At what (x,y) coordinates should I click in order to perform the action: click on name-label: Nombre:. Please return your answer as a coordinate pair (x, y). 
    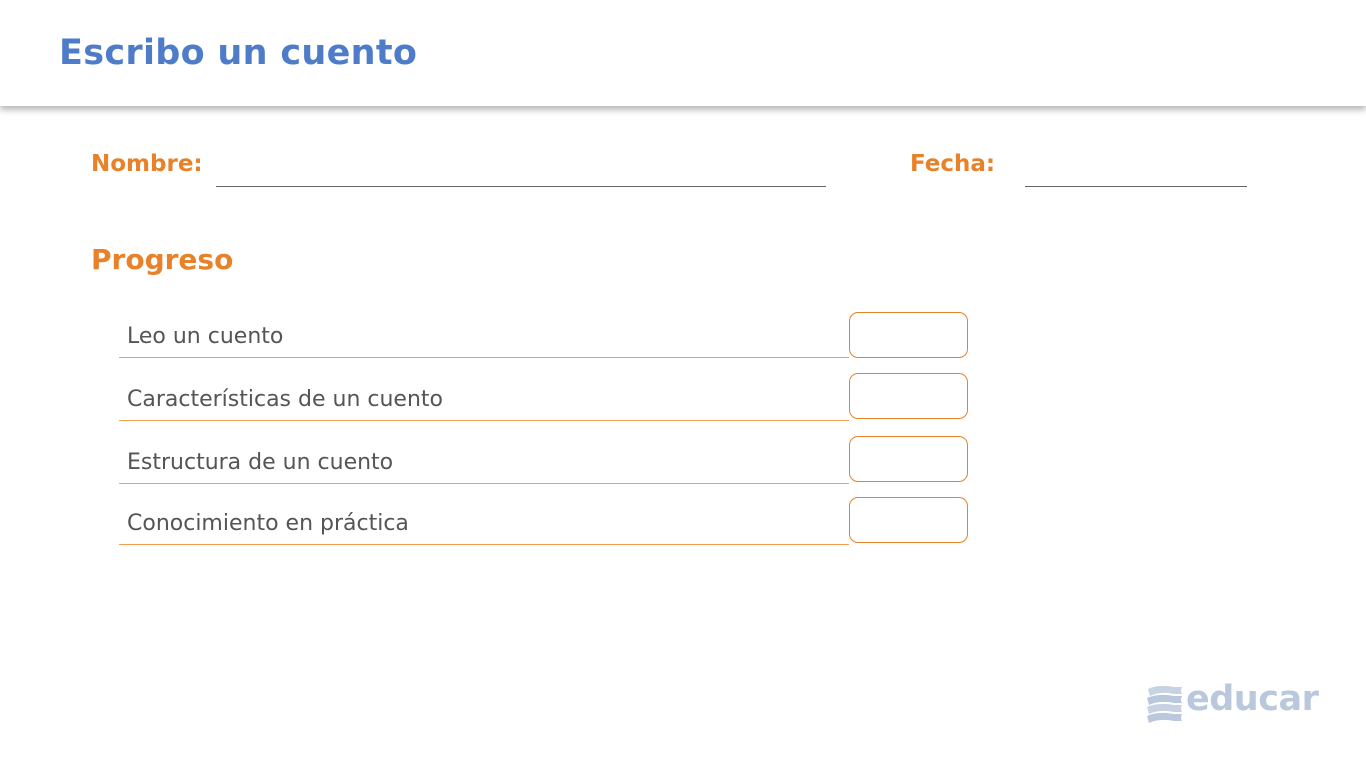
    Looking at the image, I should click on (147, 164).